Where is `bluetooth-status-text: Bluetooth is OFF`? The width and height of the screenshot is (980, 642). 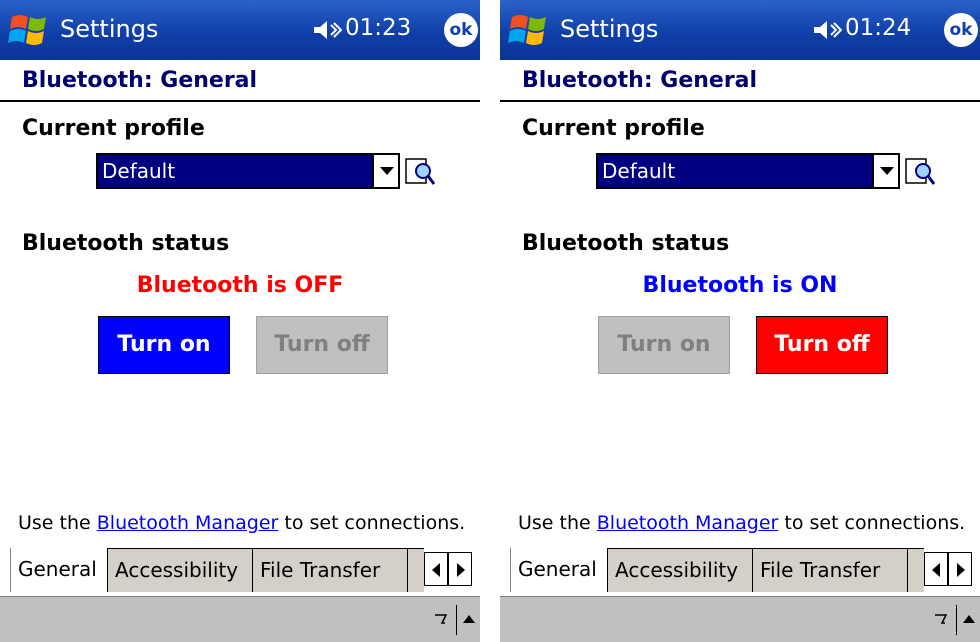 bluetooth-status-text: Bluetooth is OFF is located at coordinates (240, 285).